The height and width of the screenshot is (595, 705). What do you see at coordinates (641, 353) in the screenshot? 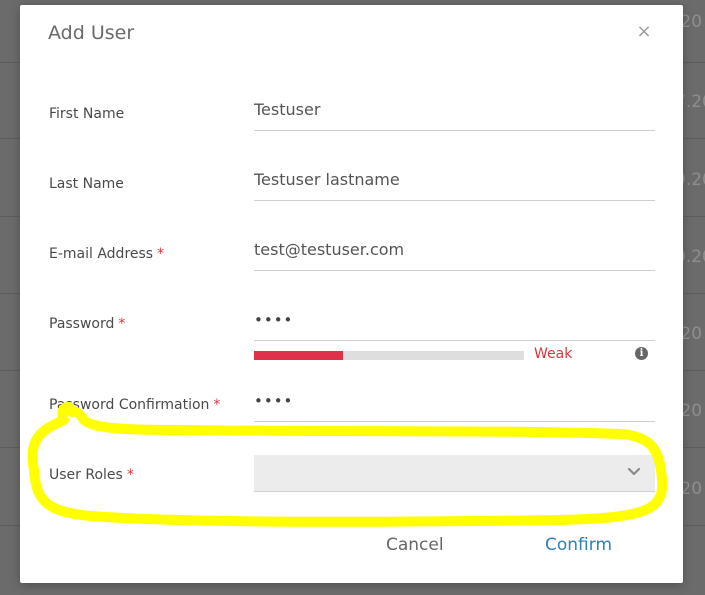
I see `info-icon: i` at bounding box center [641, 353].